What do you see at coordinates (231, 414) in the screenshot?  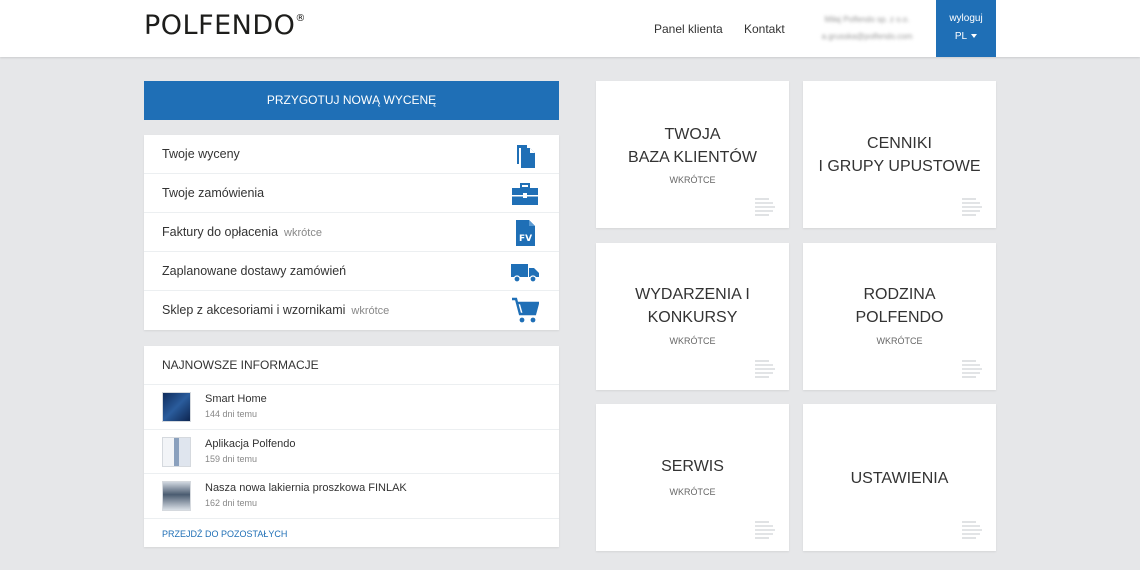 I see `news-item-date: 144 dni temu` at bounding box center [231, 414].